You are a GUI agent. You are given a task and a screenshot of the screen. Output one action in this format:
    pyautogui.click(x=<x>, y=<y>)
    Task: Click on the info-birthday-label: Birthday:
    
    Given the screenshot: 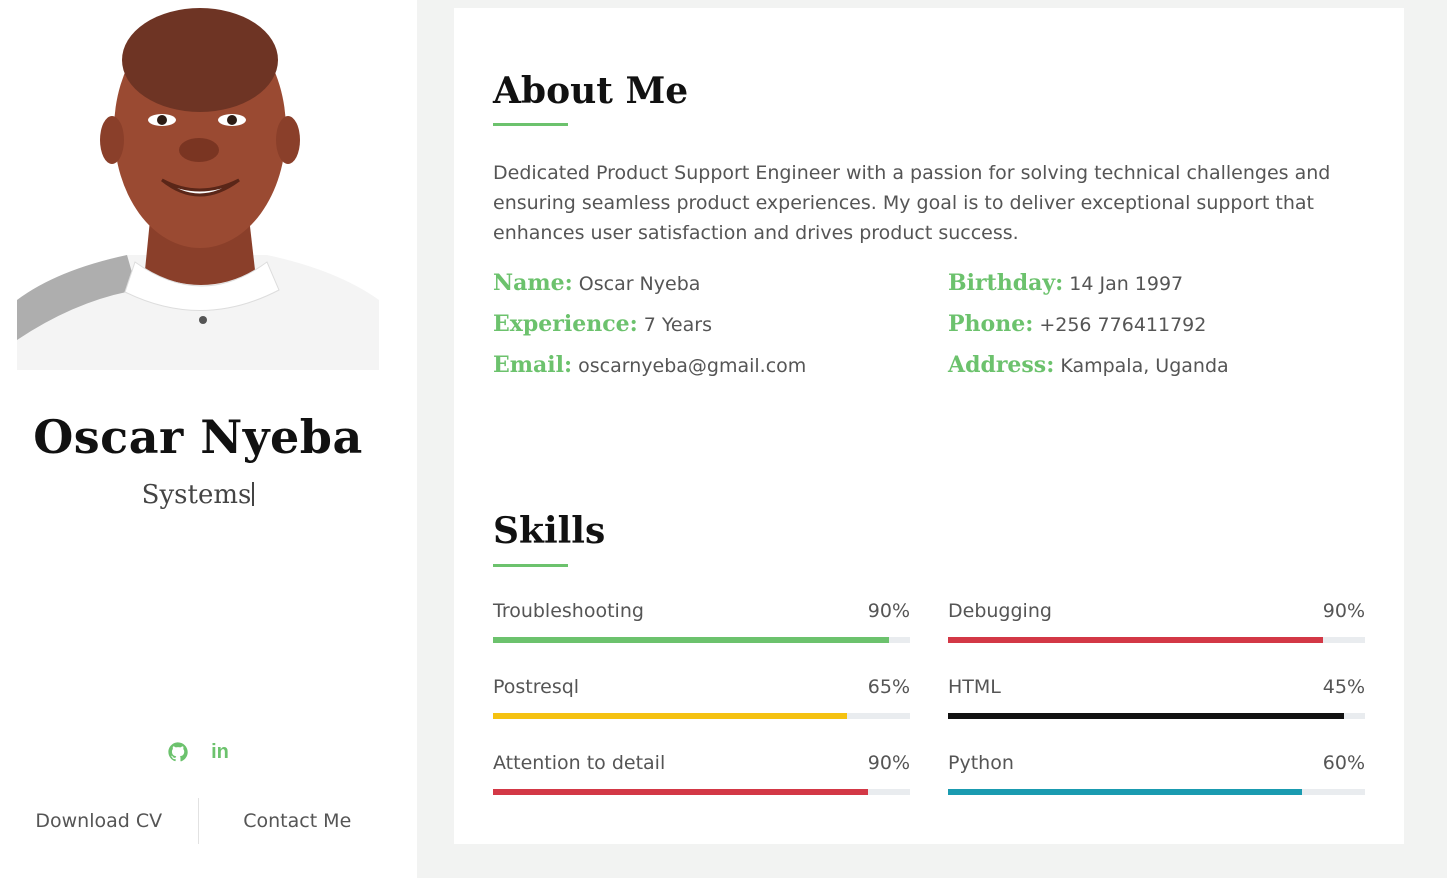 What is the action you would take?
    pyautogui.click(x=1006, y=283)
    